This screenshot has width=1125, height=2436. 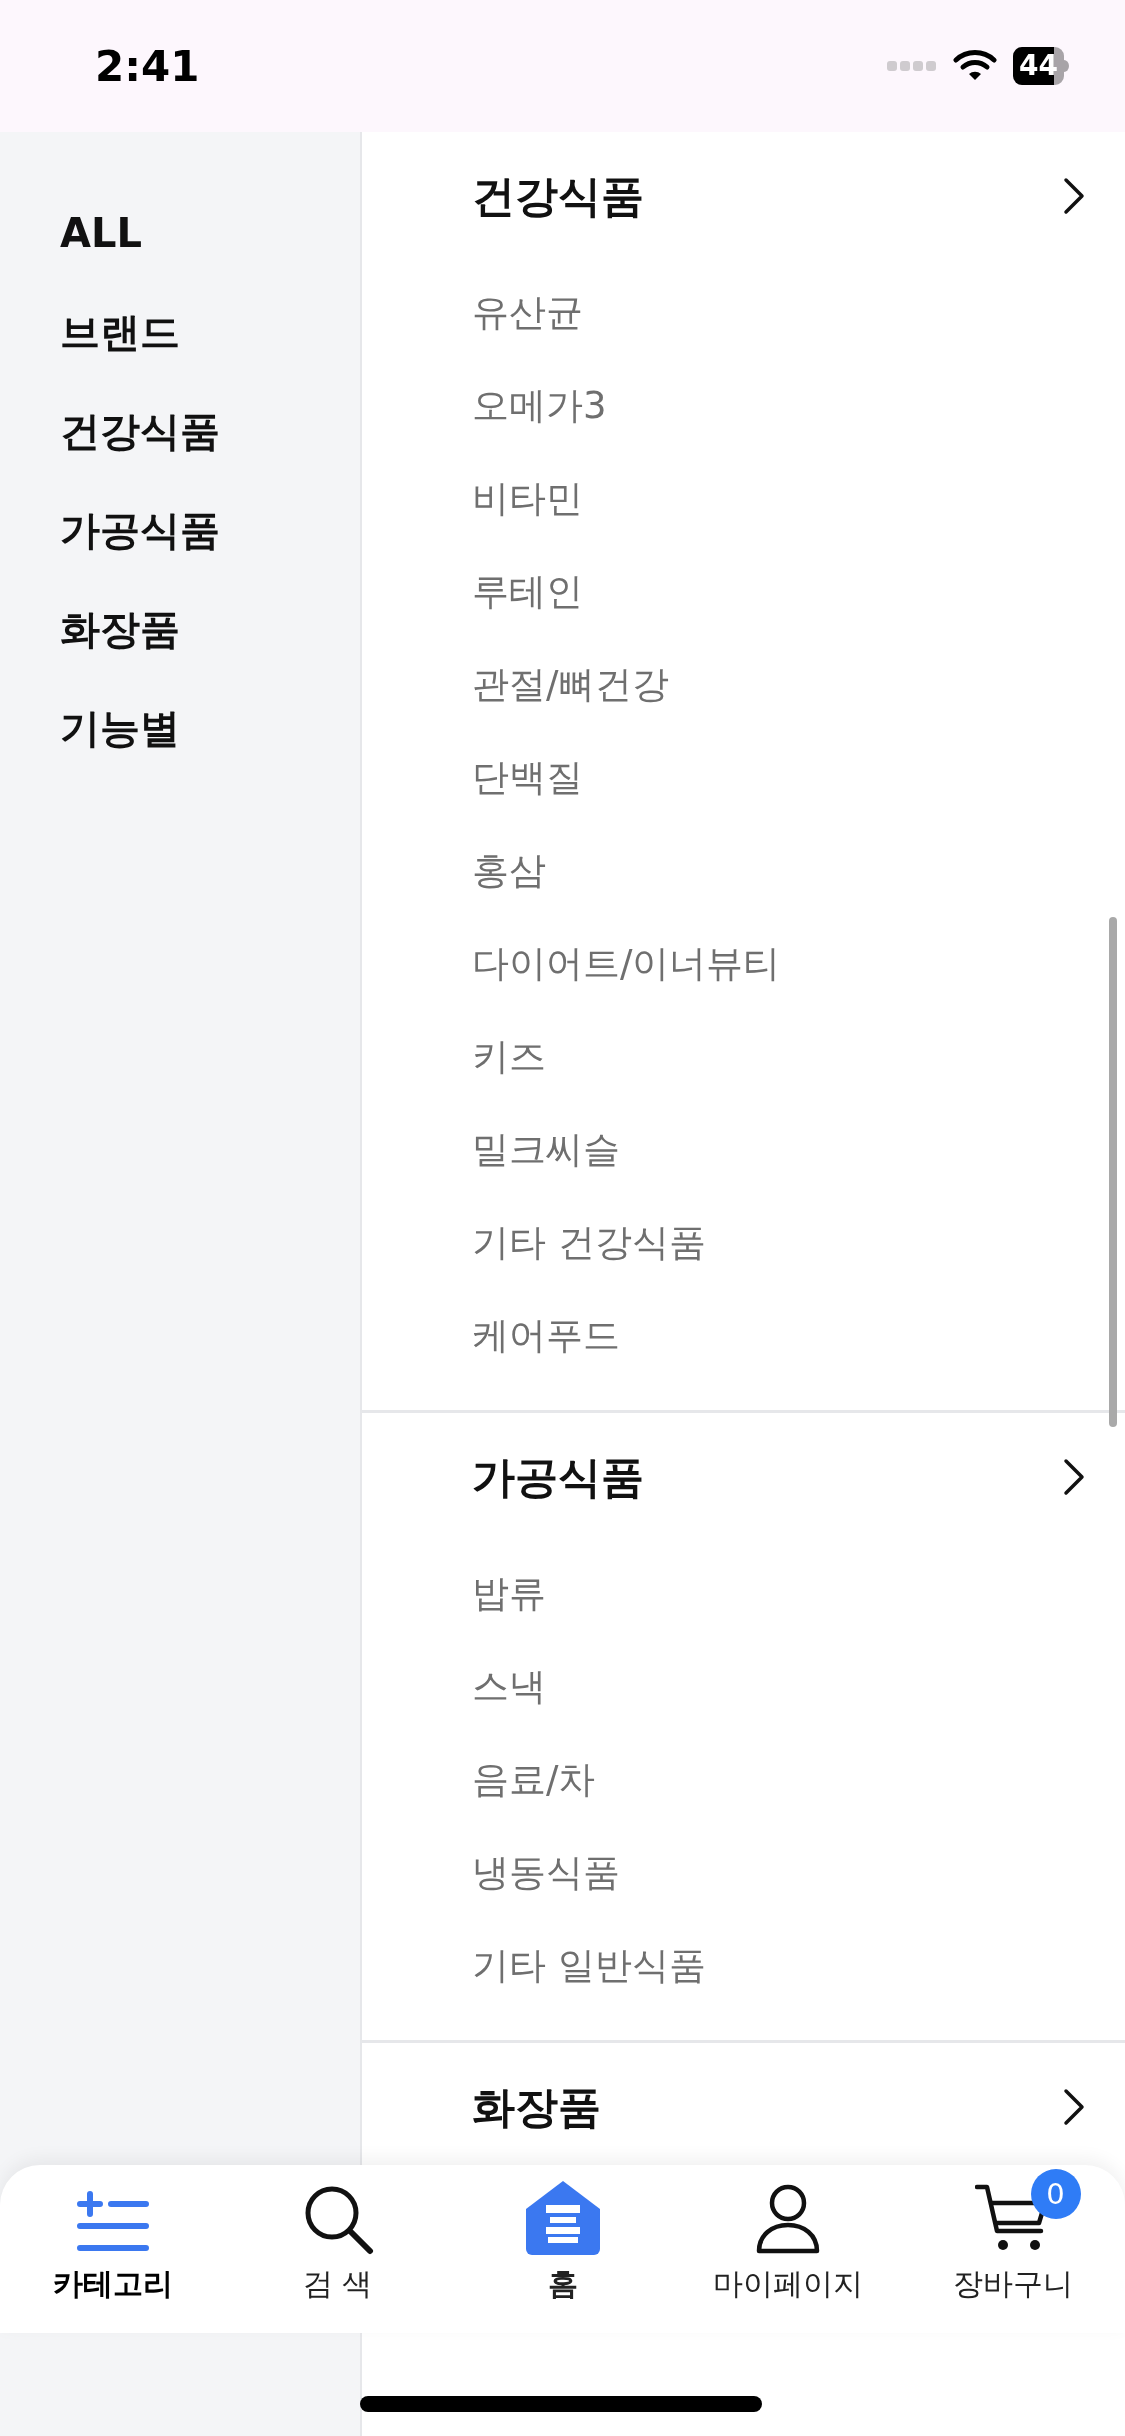 What do you see at coordinates (147, 66) in the screenshot?
I see `clock-time: 2:41` at bounding box center [147, 66].